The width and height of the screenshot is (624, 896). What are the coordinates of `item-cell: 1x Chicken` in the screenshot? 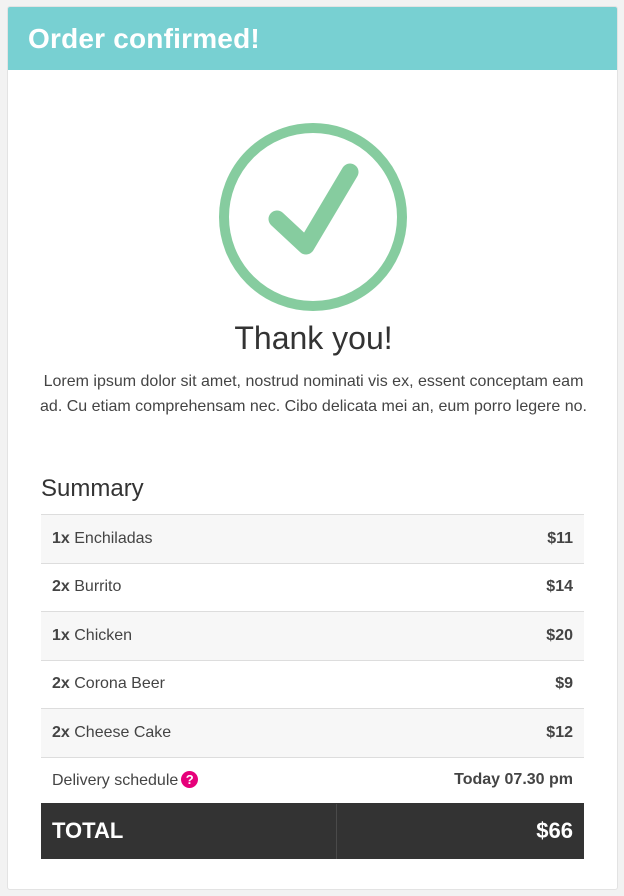 It's located at (189, 635).